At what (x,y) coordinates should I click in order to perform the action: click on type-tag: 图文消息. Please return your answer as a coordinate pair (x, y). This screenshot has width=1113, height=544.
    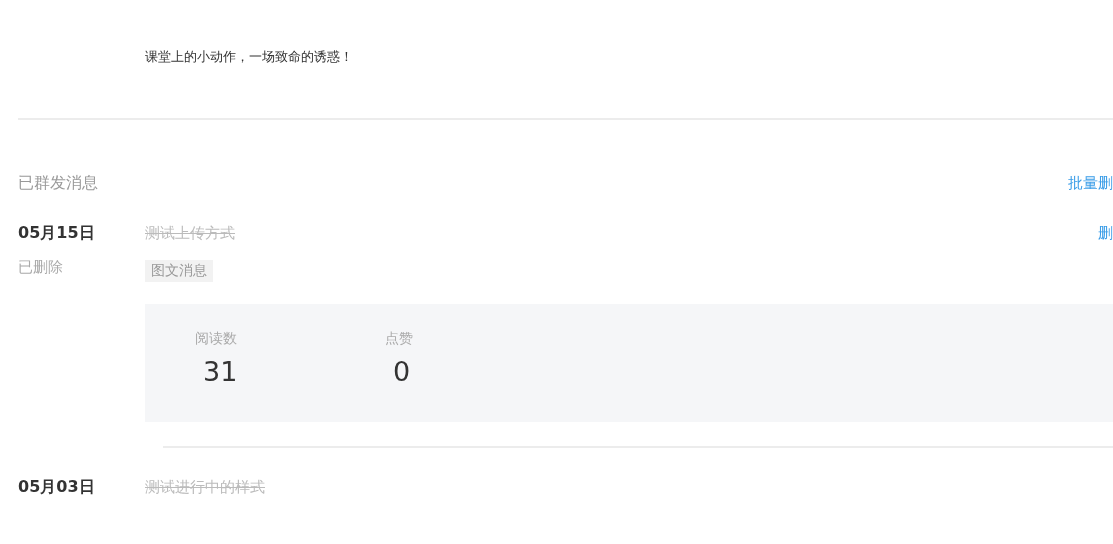
    Looking at the image, I should click on (179, 271).